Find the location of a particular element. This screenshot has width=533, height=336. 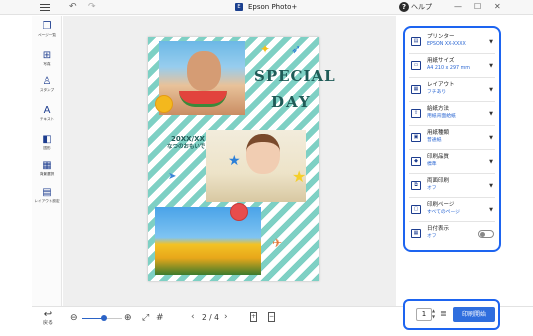

copies-icon: ≣ is located at coordinates (443, 313).